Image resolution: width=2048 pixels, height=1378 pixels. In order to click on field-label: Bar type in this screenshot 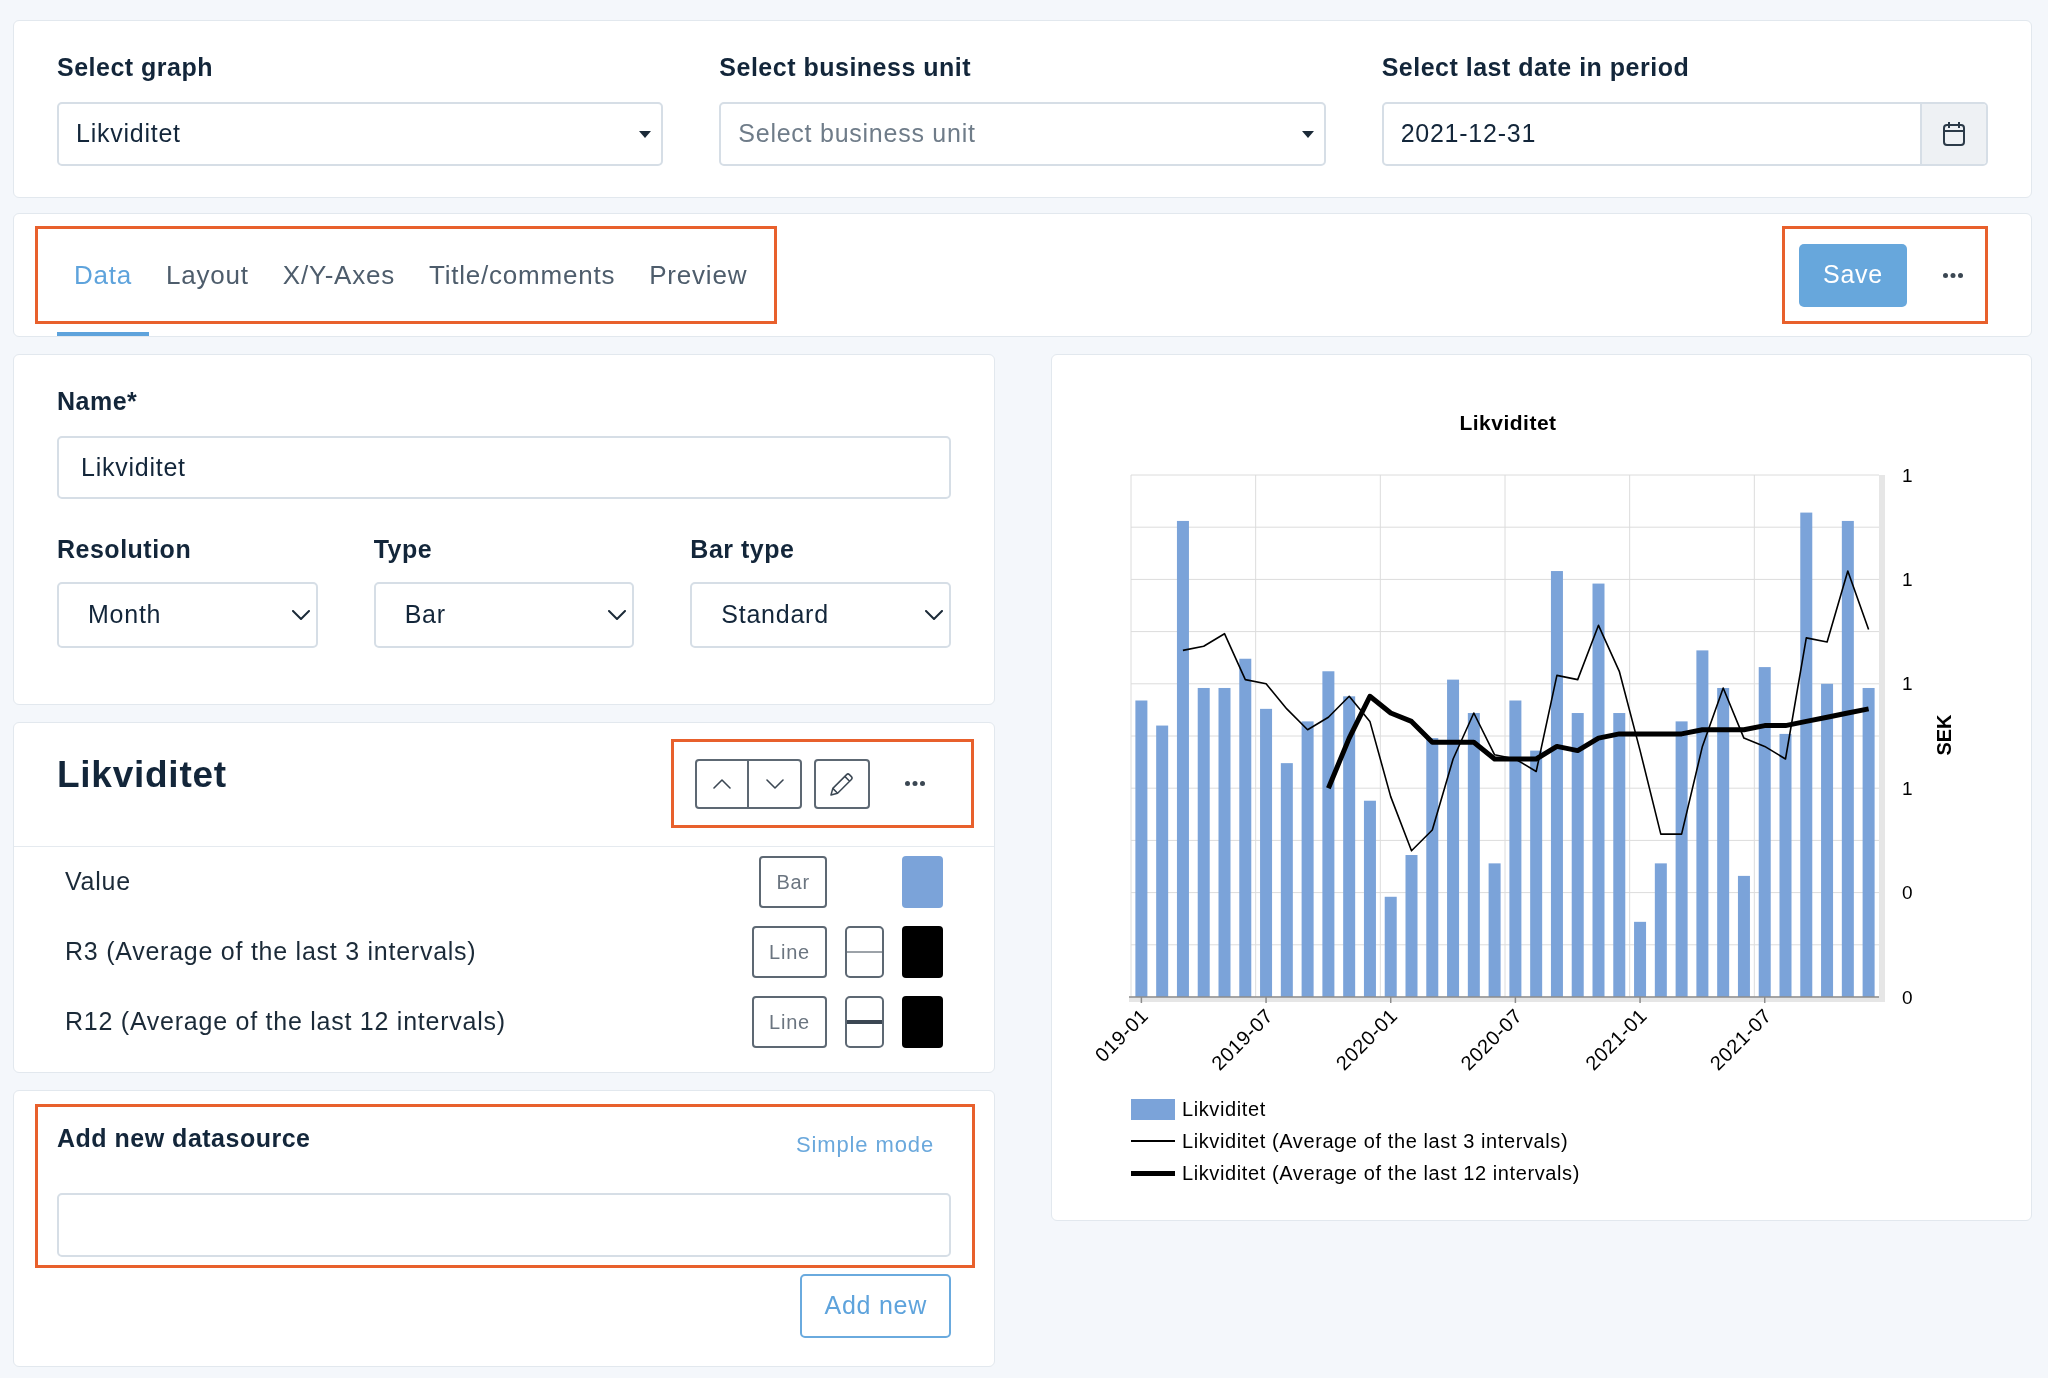, I will do `click(742, 549)`.